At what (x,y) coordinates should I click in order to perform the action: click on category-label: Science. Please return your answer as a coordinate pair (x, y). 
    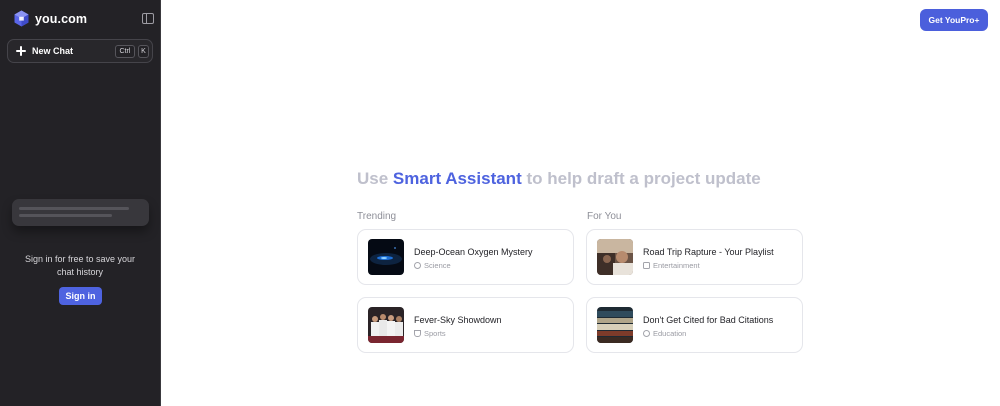
    Looking at the image, I should click on (437, 265).